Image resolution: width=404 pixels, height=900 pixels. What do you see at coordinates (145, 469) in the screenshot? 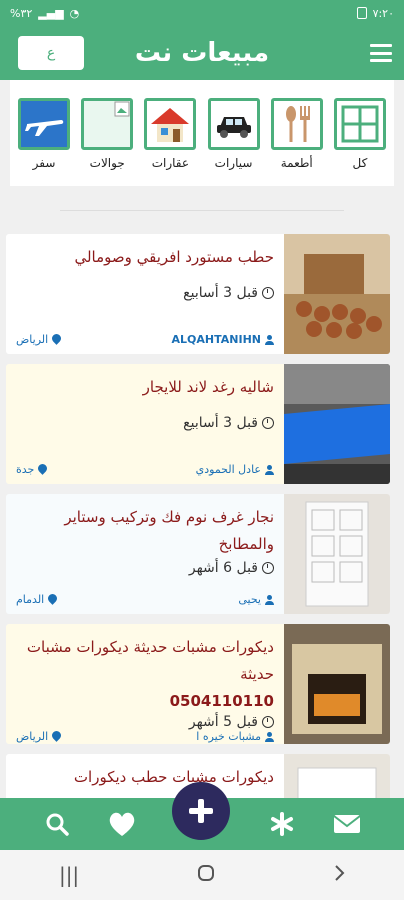
I see `listing-meta: عادل الحمودي جدة` at bounding box center [145, 469].